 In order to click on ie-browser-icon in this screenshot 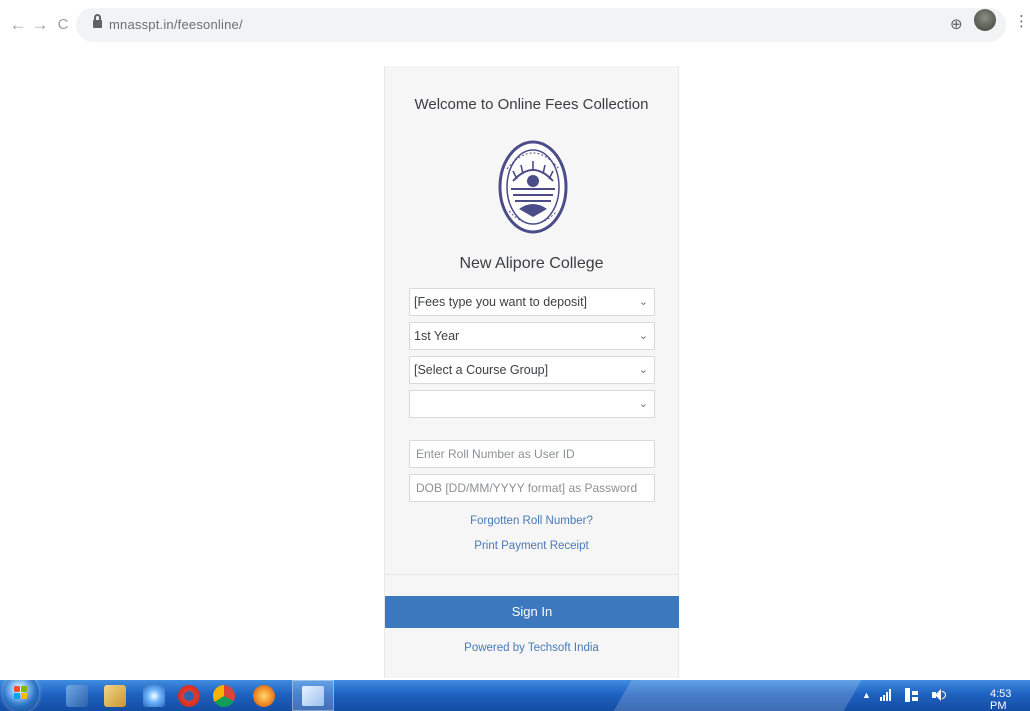, I will do `click(154, 696)`.